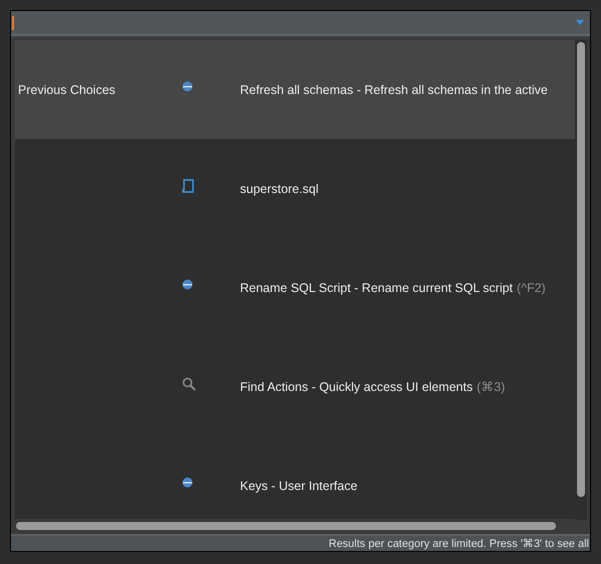 This screenshot has height=564, width=601. Describe the element at coordinates (394, 89) in the screenshot. I see `result-text: Refresh all schemas - Refresh all schemas in the active` at that location.